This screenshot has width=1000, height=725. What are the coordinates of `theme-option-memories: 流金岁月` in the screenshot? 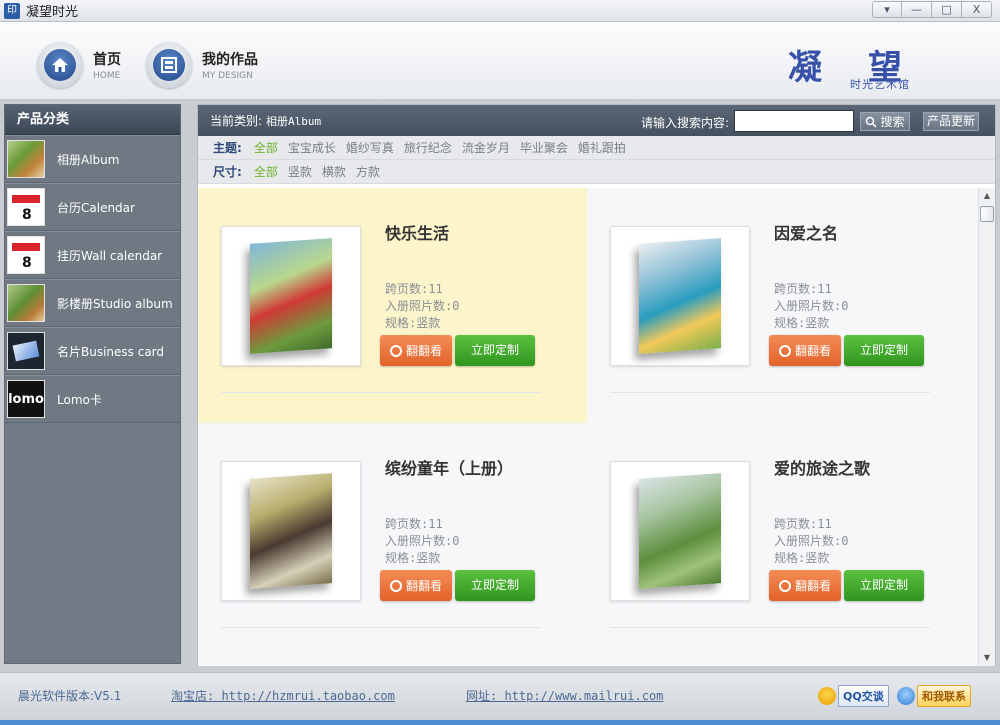 It's located at (486, 147).